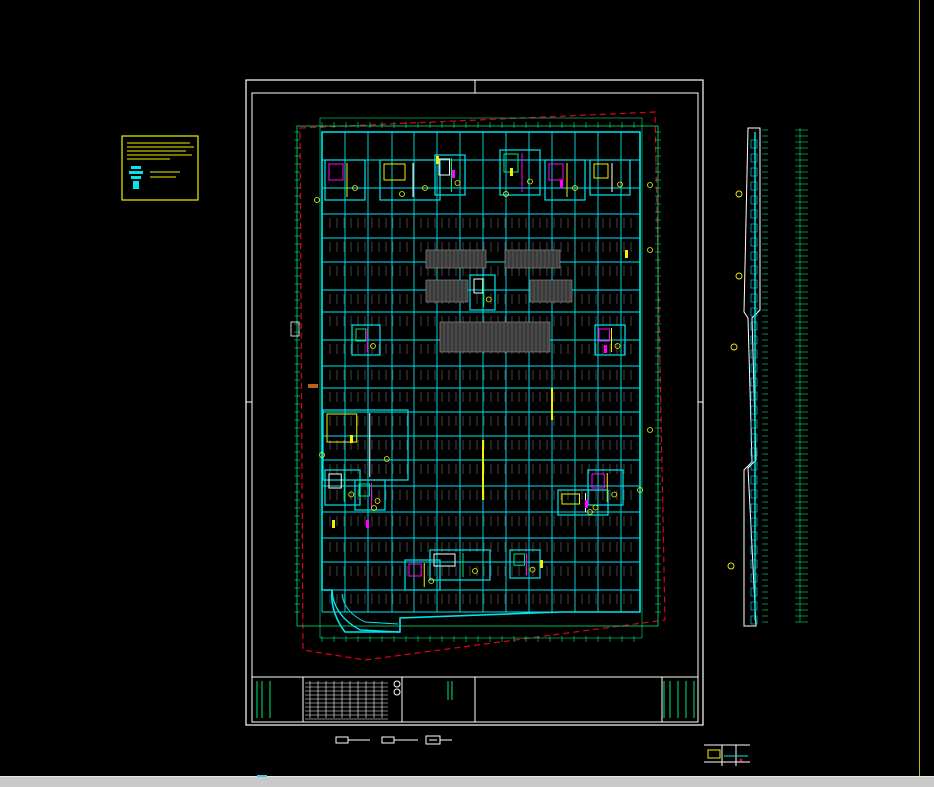  What do you see at coordinates (160, 168) in the screenshot?
I see `legend-box-icon` at bounding box center [160, 168].